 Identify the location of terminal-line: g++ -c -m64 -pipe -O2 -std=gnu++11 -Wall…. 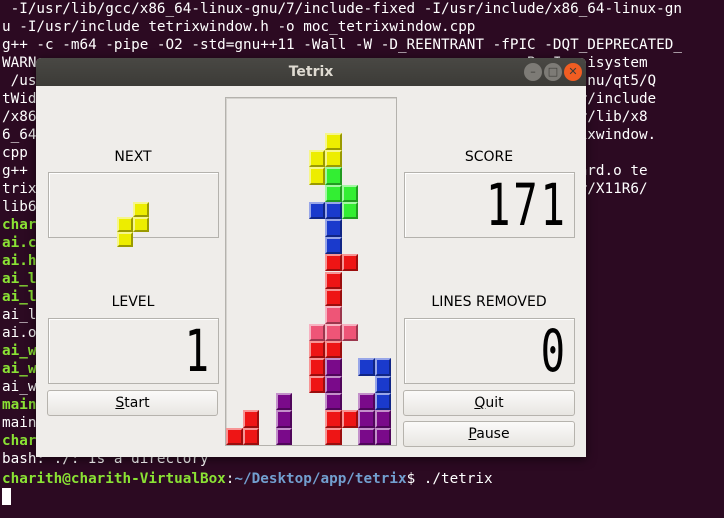
(342, 45).